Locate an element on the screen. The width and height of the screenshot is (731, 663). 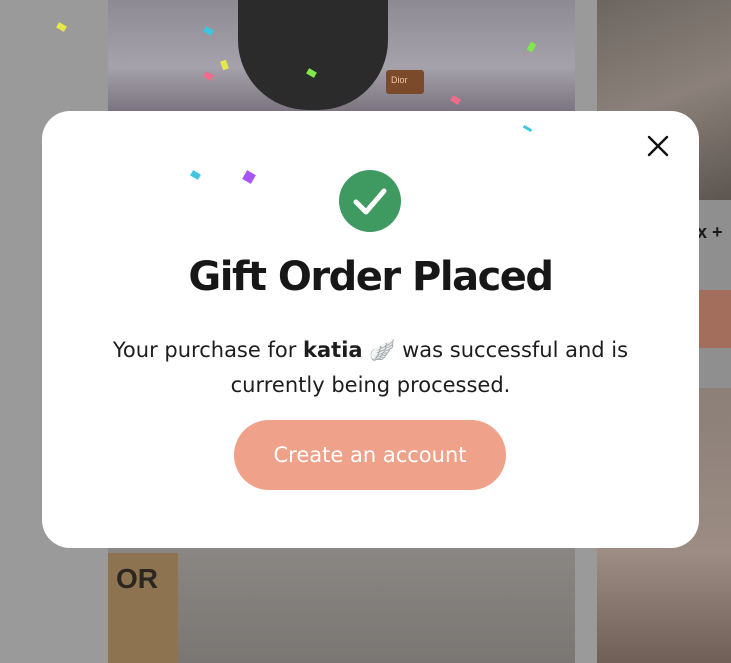
modal-title: Gift Order Placed is located at coordinates (371, 277).